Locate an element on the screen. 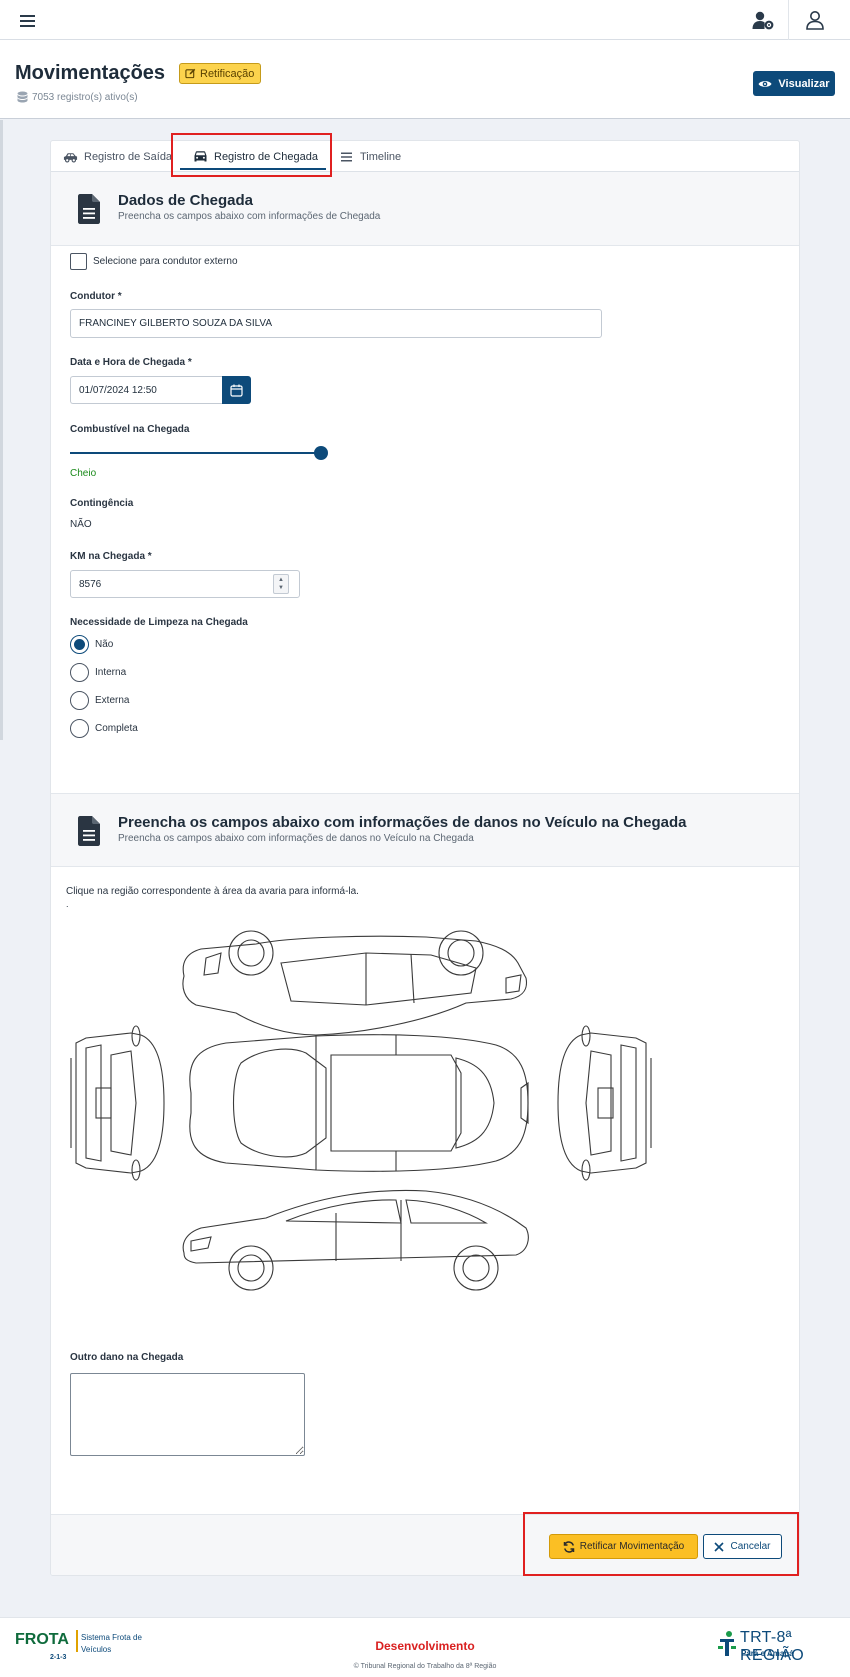 The height and width of the screenshot is (1677, 850). tab-timeline: Timeline is located at coordinates (370, 156).